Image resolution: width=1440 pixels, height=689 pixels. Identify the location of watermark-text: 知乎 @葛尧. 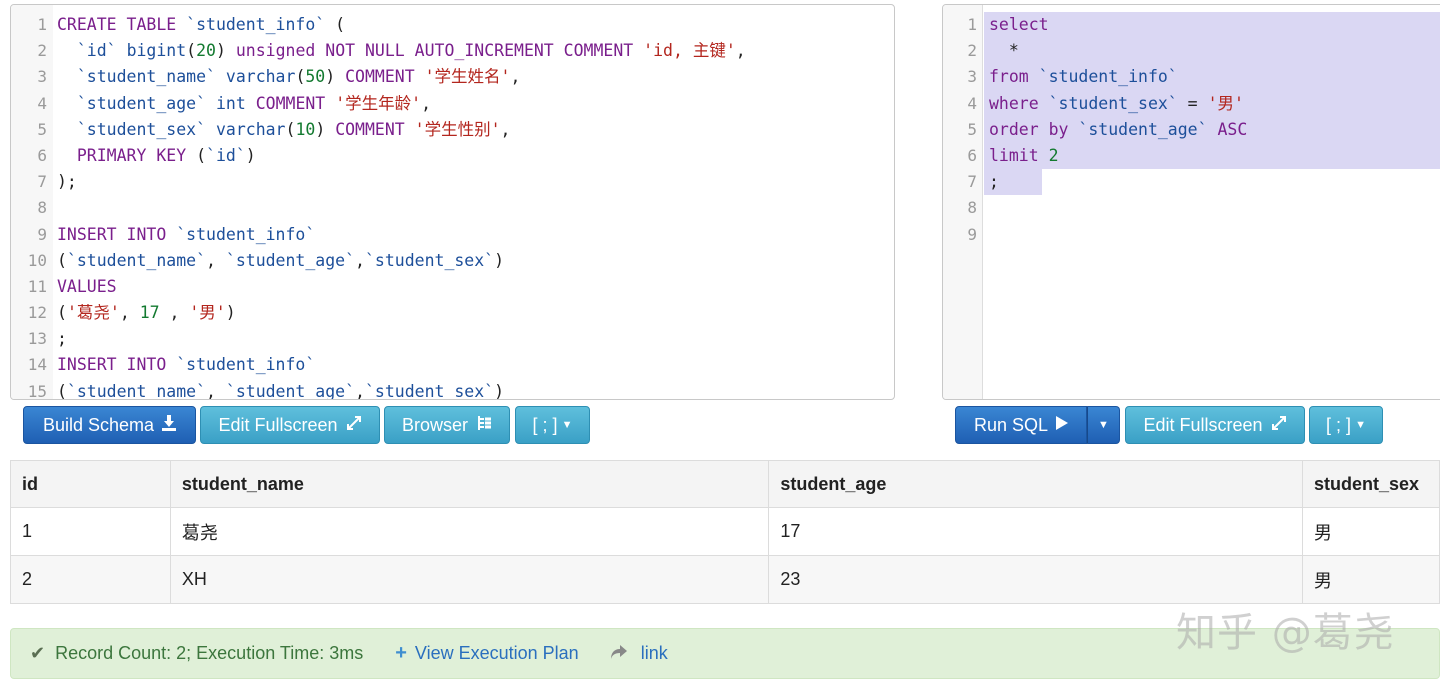
(1285, 633).